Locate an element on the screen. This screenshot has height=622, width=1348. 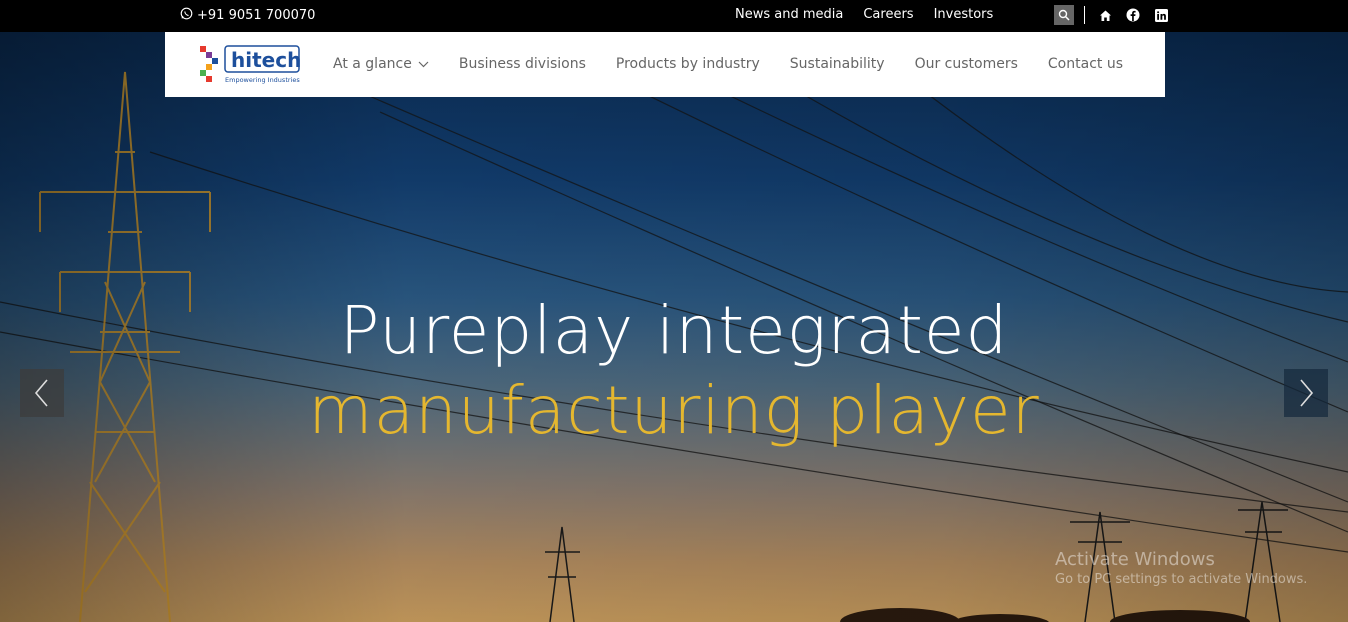
carousel-next-button is located at coordinates (1306, 393).